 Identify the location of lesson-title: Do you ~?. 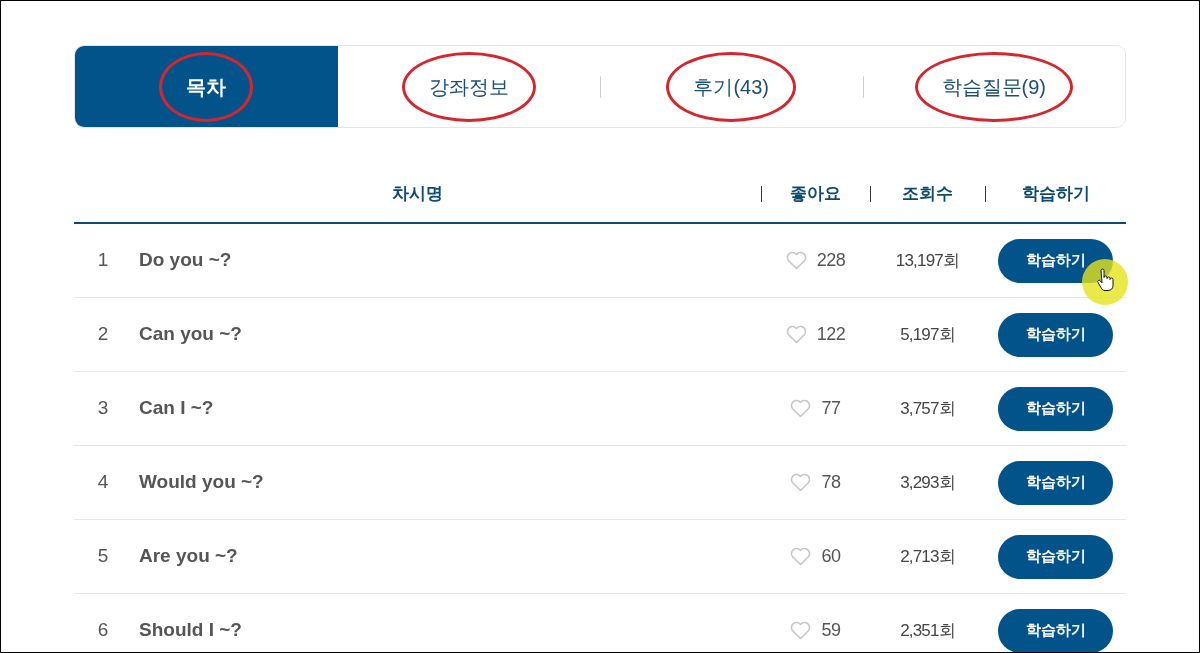
(185, 260).